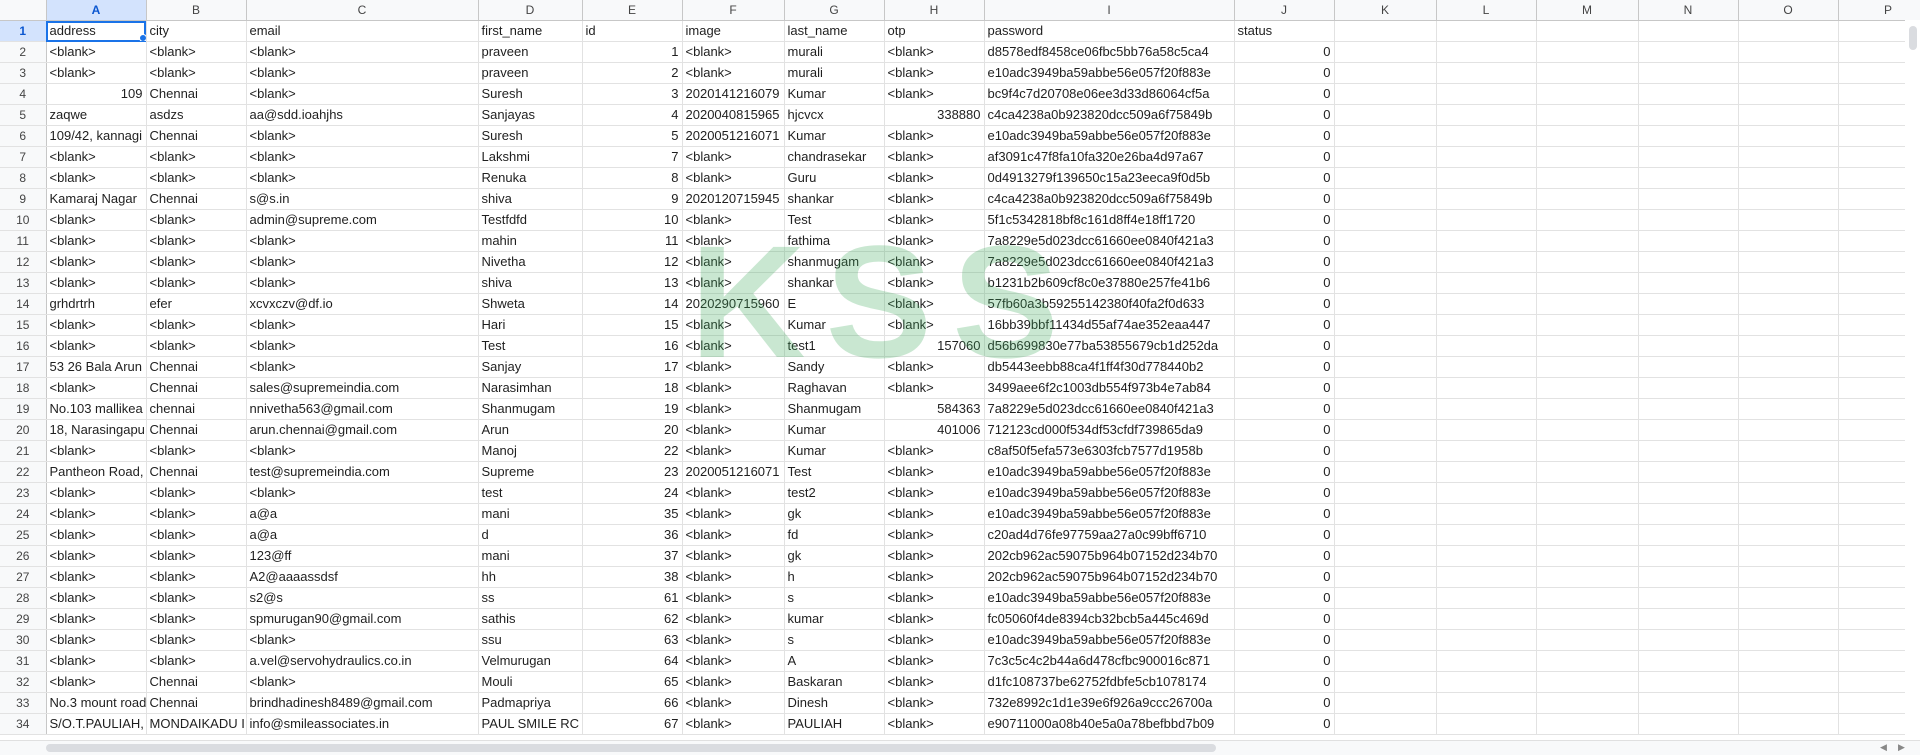 Image resolution: width=1920 pixels, height=755 pixels. Describe the element at coordinates (23, 94) in the screenshot. I see `row-header: 4` at that location.